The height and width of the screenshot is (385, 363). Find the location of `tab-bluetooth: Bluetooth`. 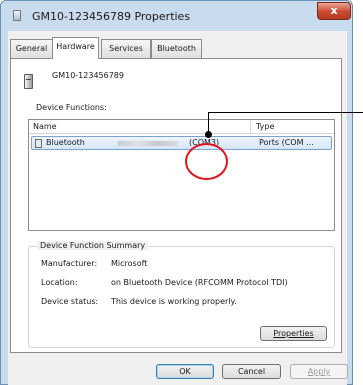

tab-bluetooth: Bluetooth is located at coordinates (176, 48).